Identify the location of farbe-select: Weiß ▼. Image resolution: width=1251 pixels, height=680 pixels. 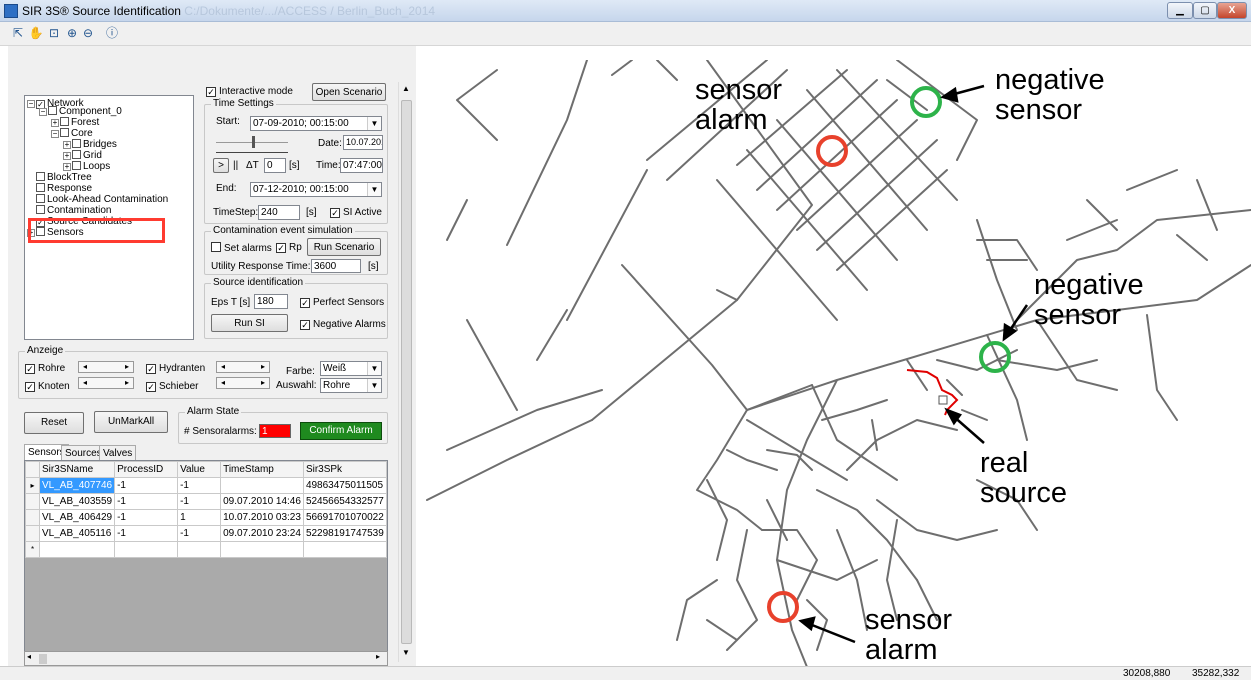
(351, 368).